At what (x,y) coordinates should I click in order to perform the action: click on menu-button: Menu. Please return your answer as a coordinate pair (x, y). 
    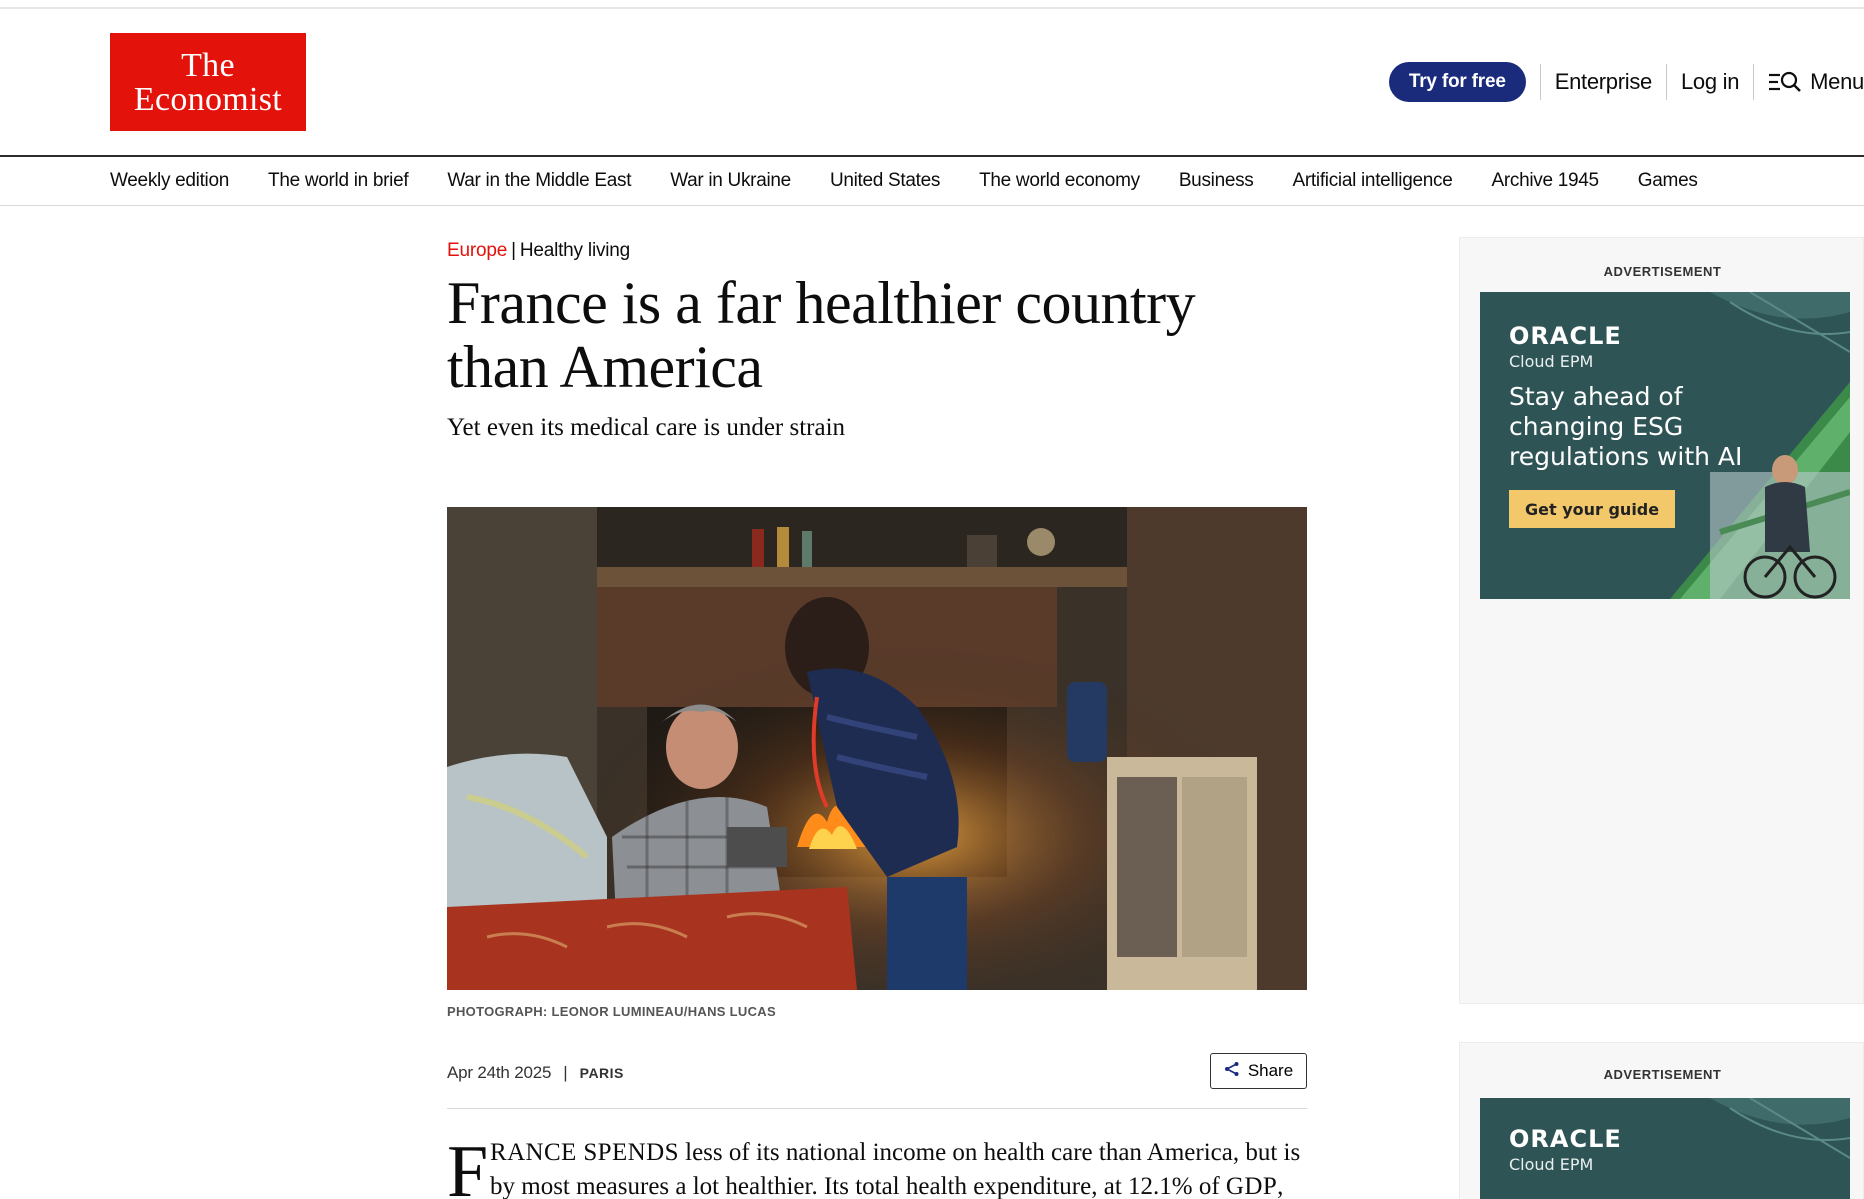
    Looking at the image, I should click on (1816, 82).